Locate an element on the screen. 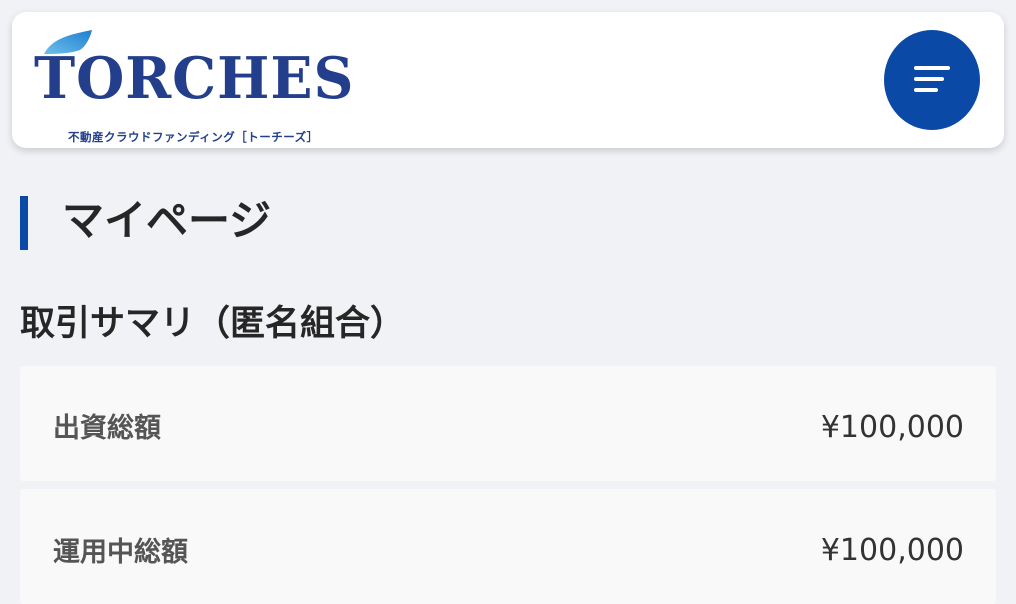 The image size is (1016, 604). hamburger-menu-icon is located at coordinates (932, 68).